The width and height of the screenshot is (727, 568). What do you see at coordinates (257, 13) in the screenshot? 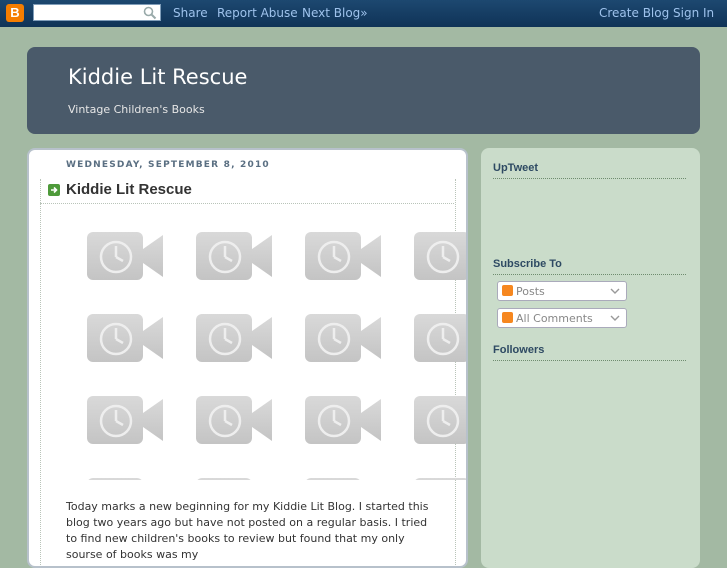
I see `report-abuse-link: Report Abuse` at bounding box center [257, 13].